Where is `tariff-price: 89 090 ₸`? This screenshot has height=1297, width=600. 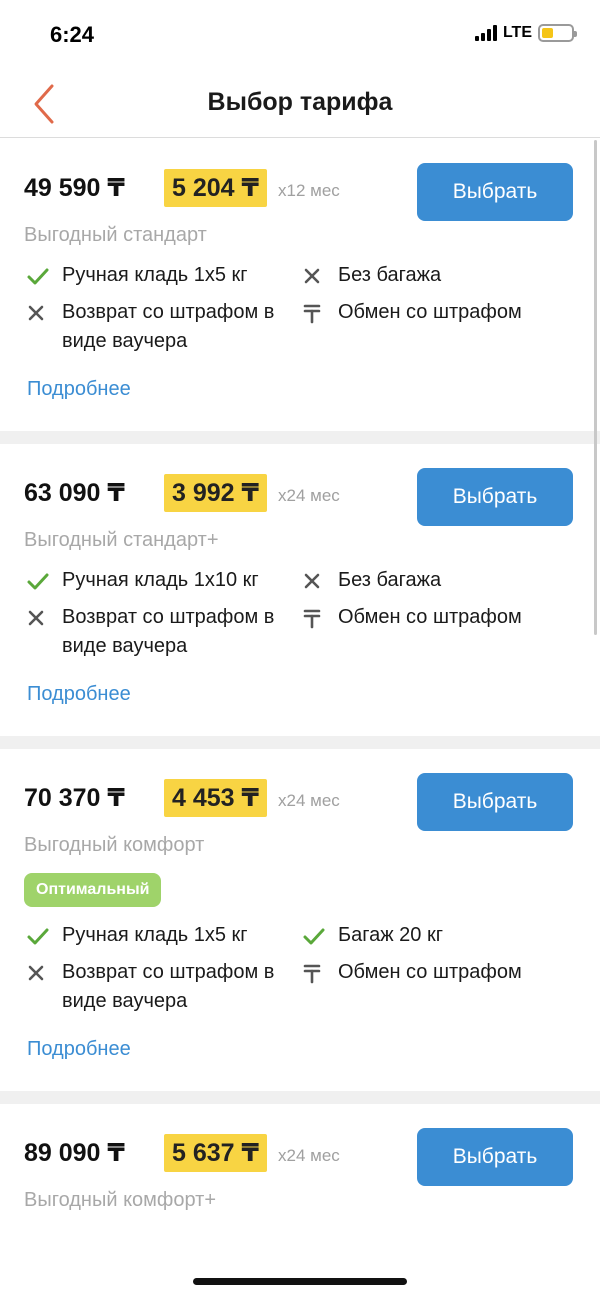 tariff-price: 89 090 ₸ is located at coordinates (74, 1153).